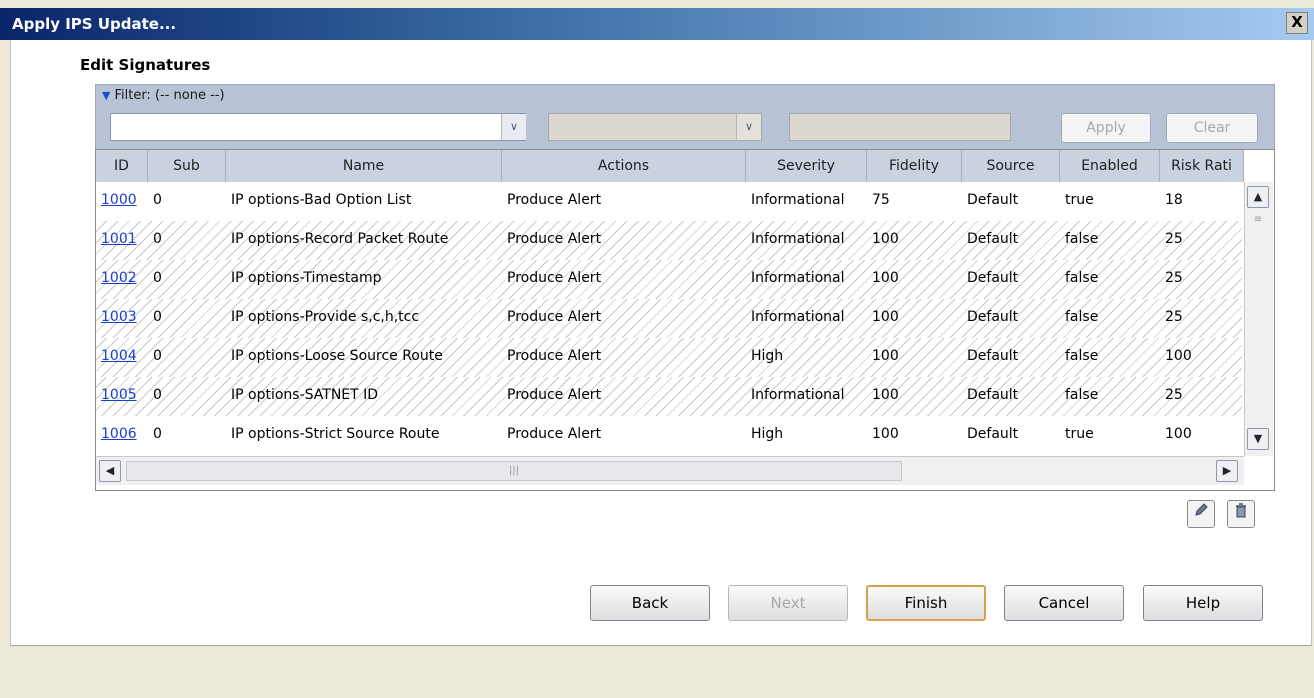 This screenshot has height=698, width=1314. What do you see at coordinates (122, 435) in the screenshot?
I see `col-id-cell: 1006` at bounding box center [122, 435].